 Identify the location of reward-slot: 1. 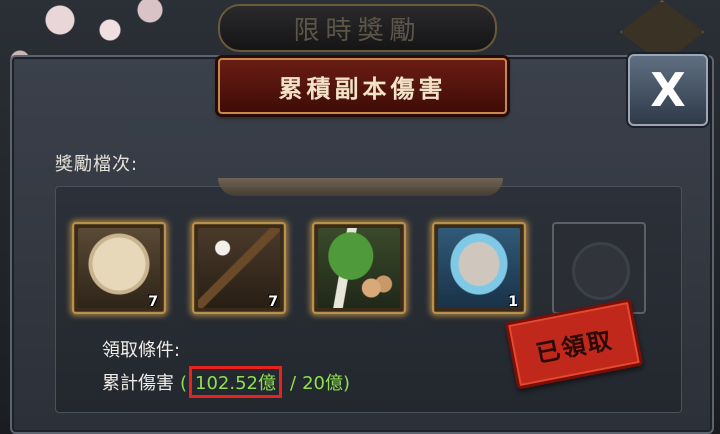
(479, 268).